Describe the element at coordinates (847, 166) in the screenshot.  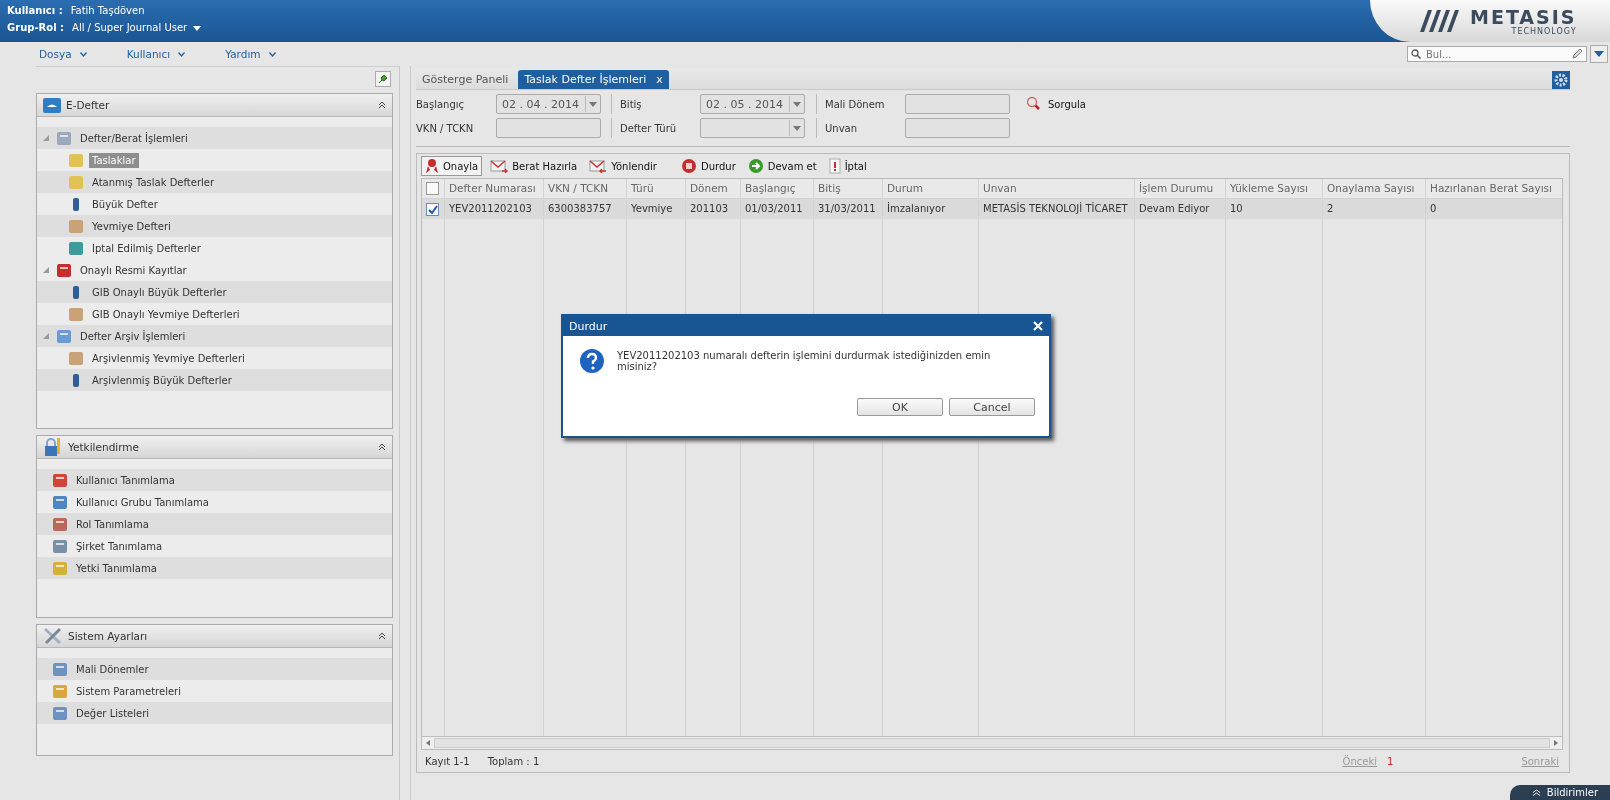
I see `toolbar-button: İptal` at that location.